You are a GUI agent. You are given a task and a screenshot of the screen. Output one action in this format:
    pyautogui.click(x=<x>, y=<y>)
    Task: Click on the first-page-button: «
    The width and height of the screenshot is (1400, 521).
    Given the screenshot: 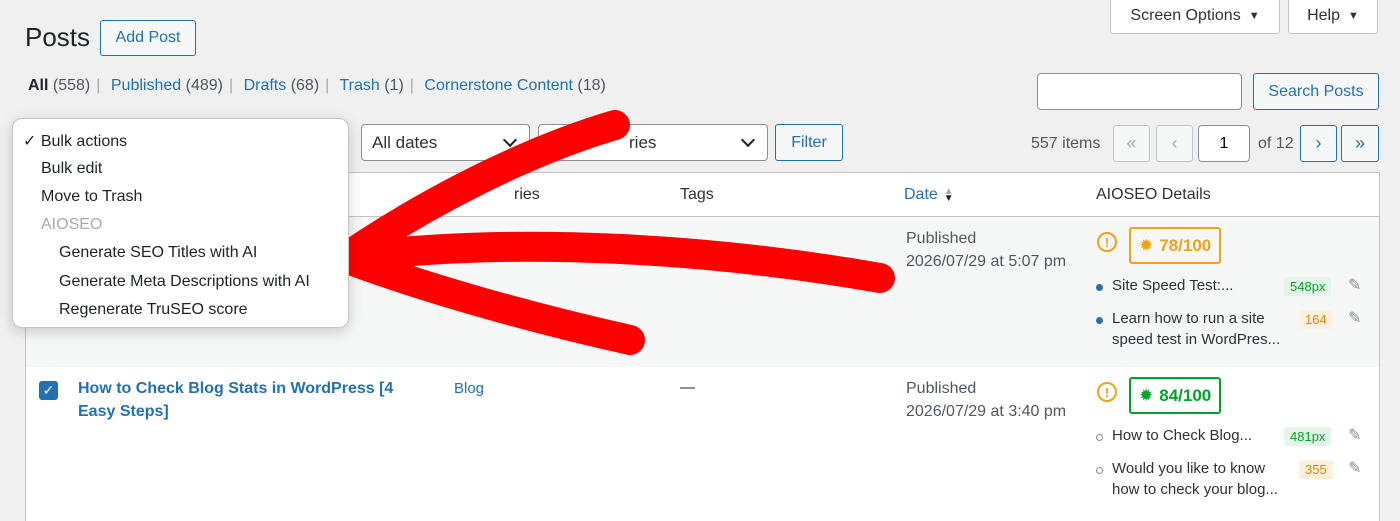 What is the action you would take?
    pyautogui.click(x=1131, y=143)
    